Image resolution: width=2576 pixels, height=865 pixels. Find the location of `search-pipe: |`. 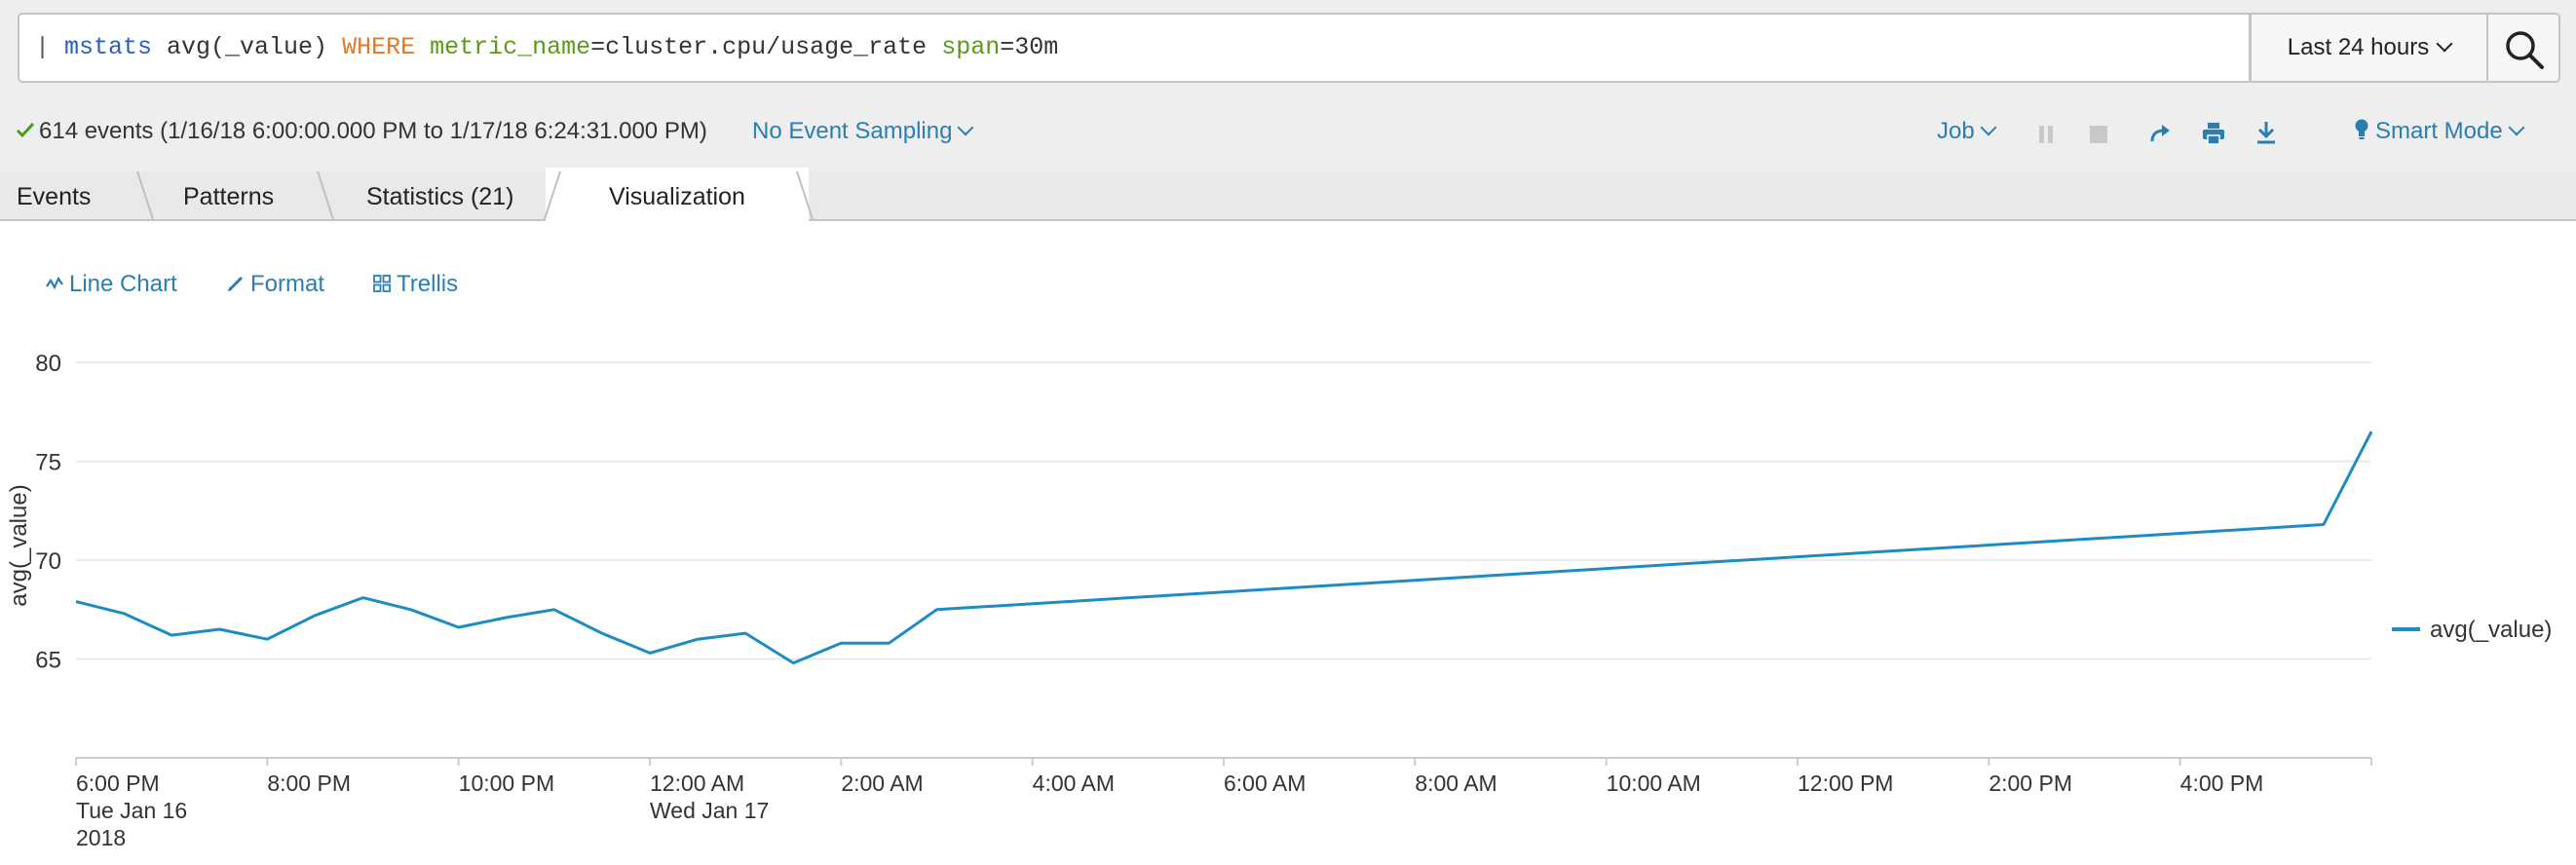

search-pipe: | is located at coordinates (50, 47).